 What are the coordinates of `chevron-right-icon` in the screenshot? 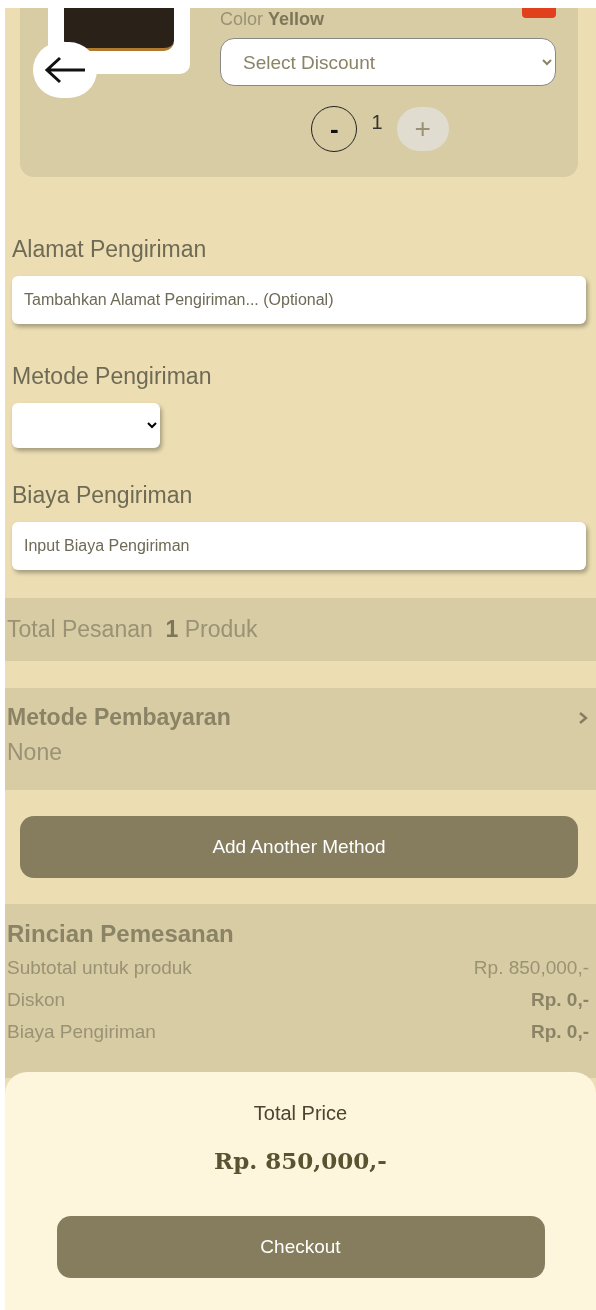 It's located at (583, 717).